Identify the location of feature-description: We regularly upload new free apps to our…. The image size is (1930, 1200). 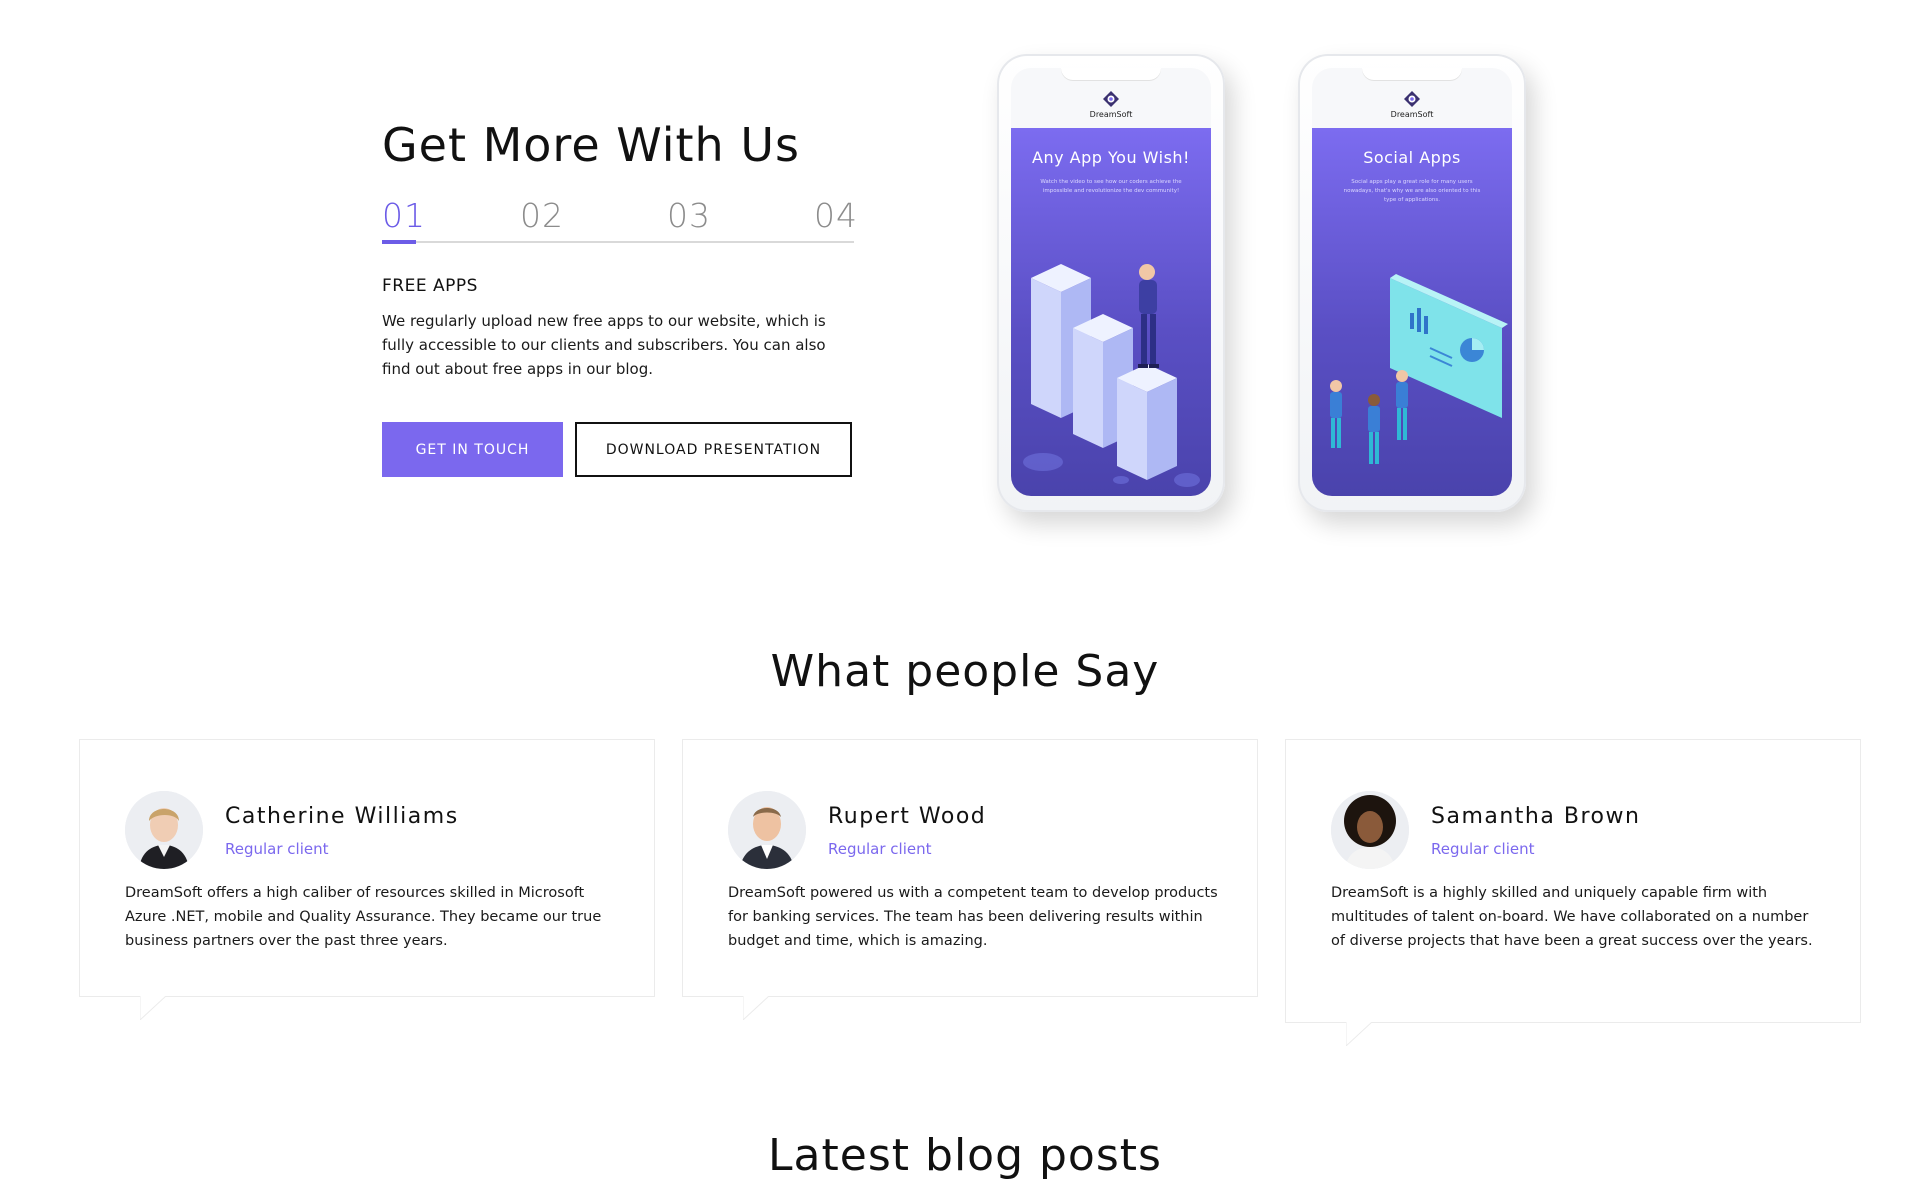
(604, 345).